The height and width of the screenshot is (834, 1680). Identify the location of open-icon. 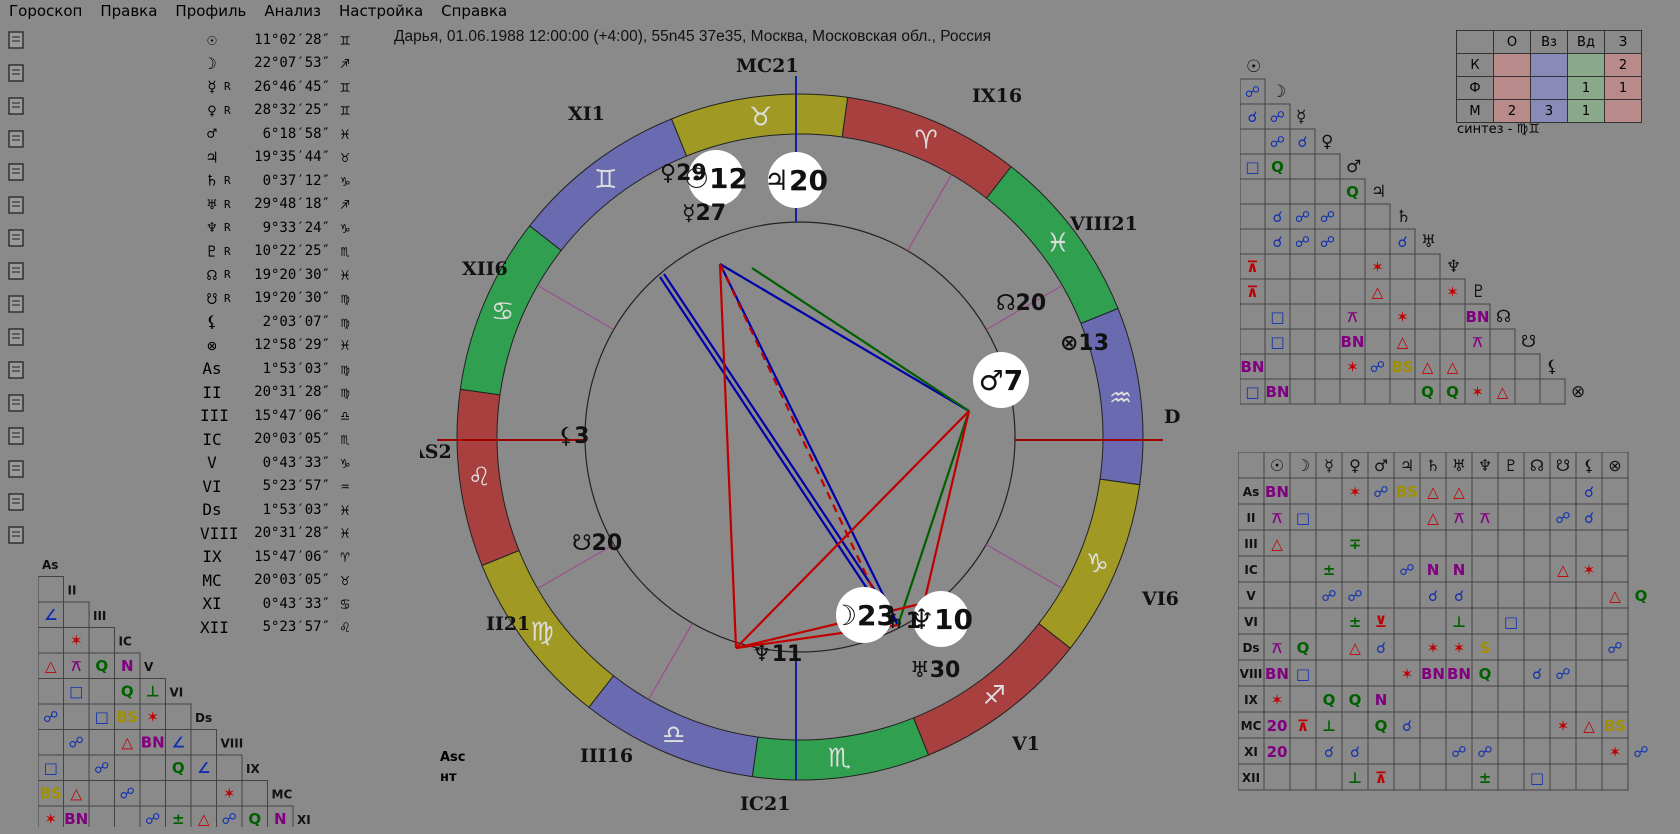
(16, 502).